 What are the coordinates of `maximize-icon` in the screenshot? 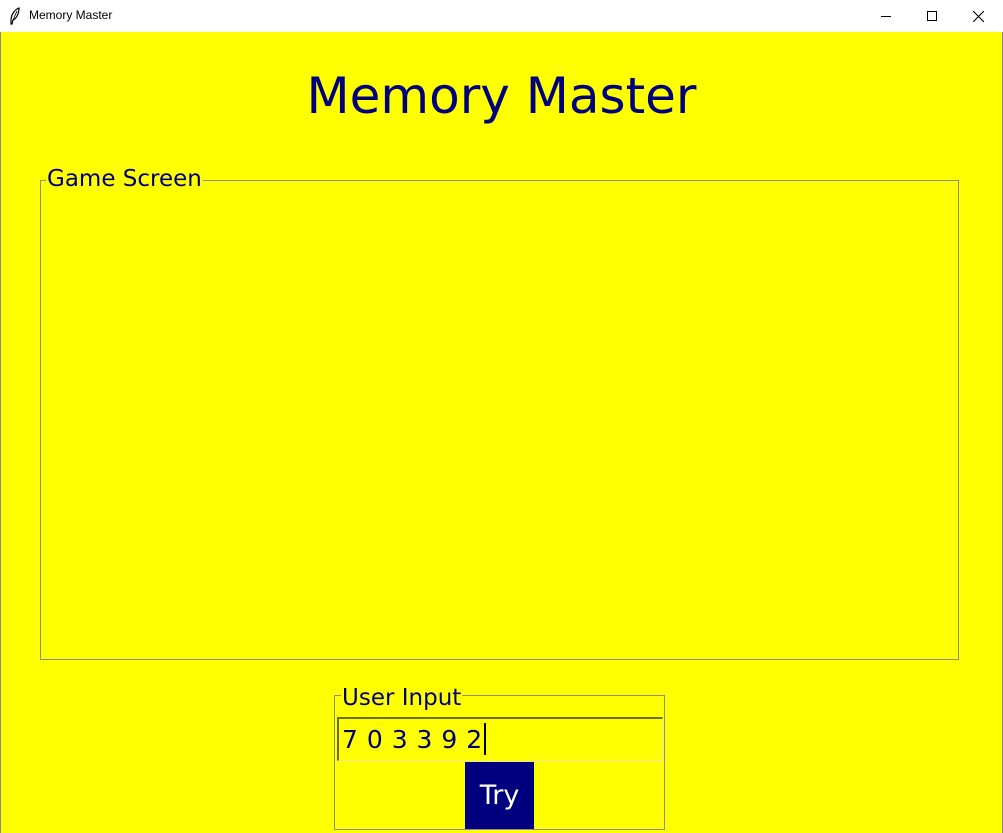 It's located at (932, 16).